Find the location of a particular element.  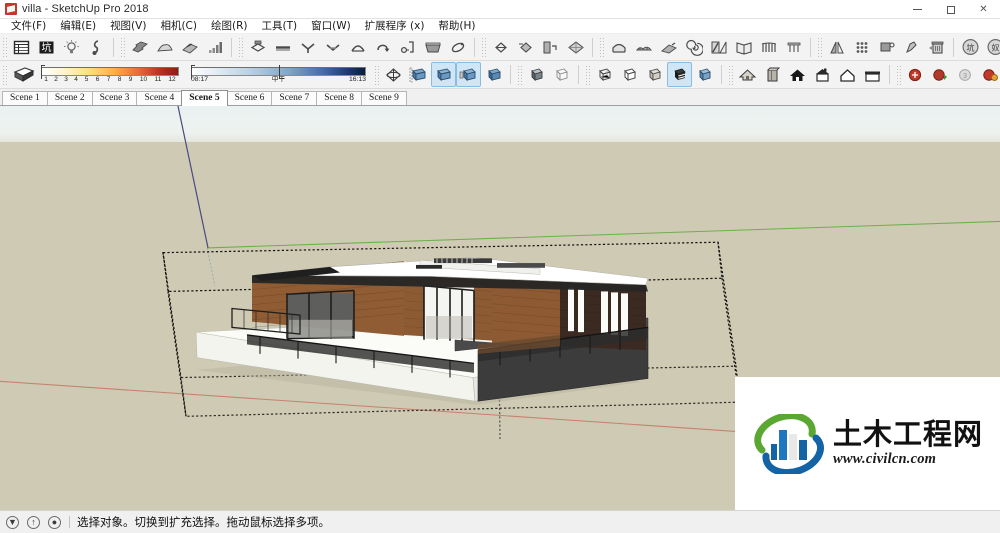

shadows-icon is located at coordinates (536, 74).